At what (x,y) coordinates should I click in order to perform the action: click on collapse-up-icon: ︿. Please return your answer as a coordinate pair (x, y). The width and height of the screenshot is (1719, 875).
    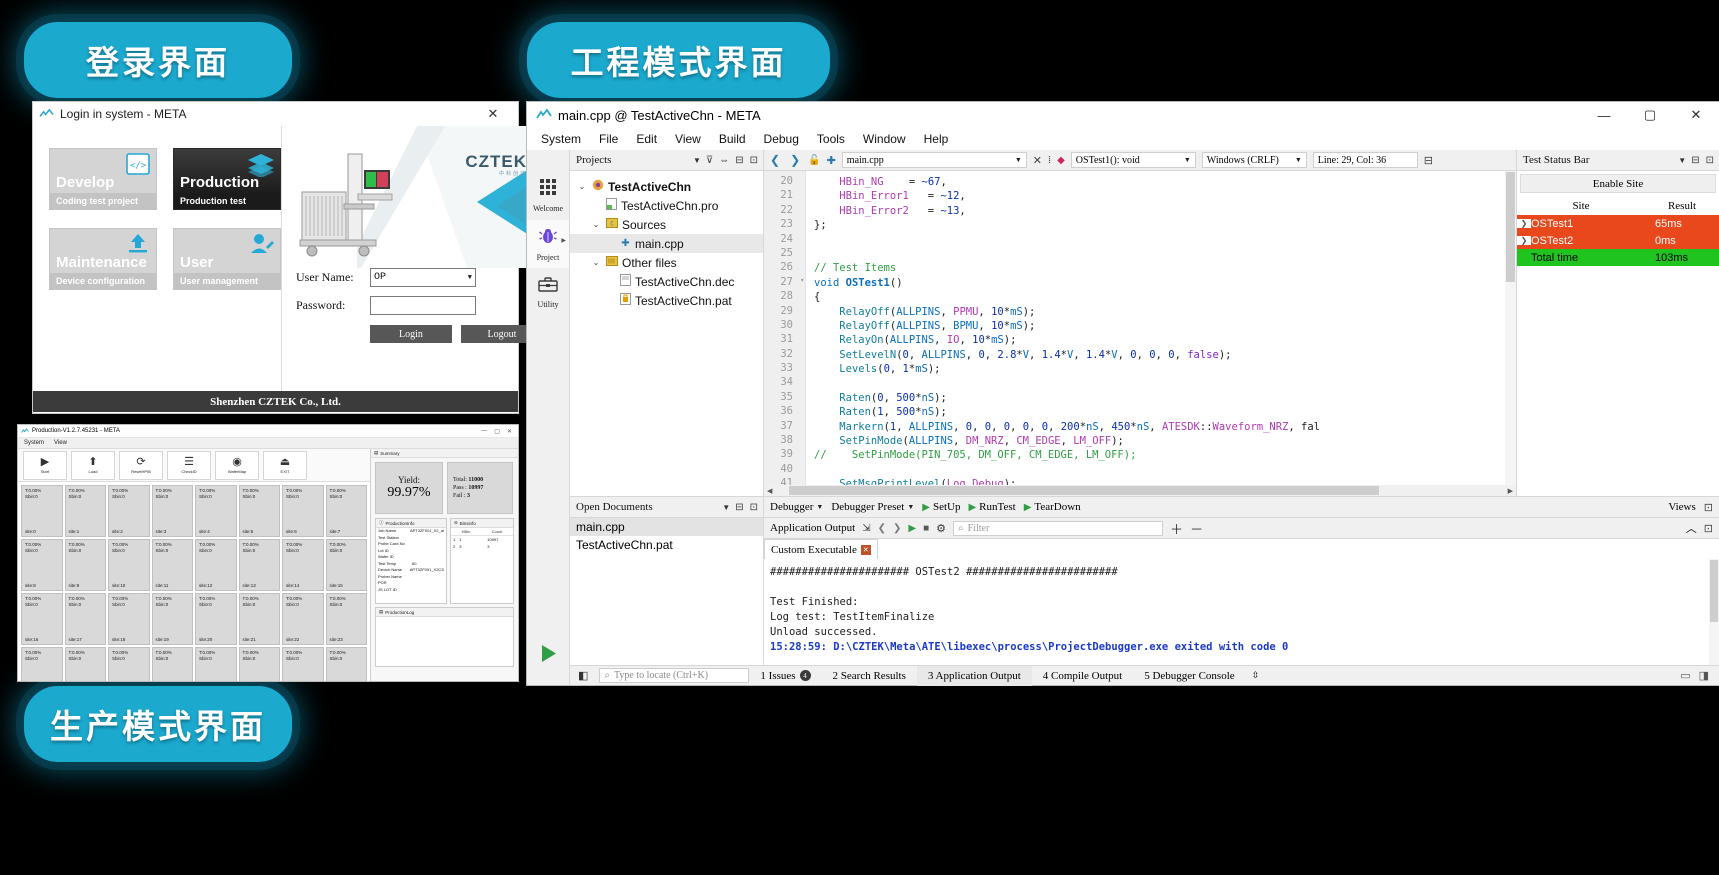
    Looking at the image, I should click on (1691, 528).